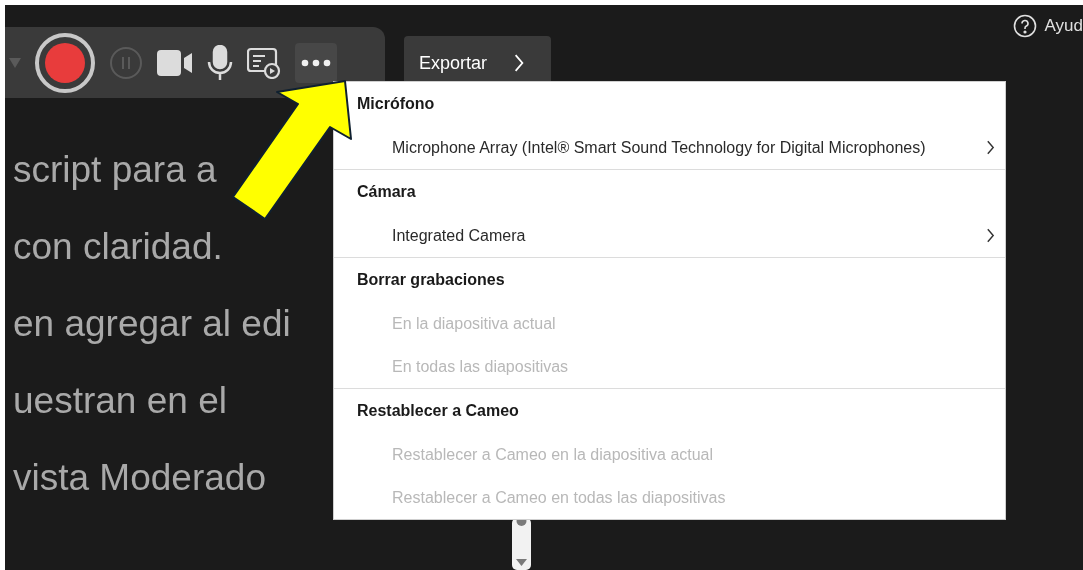  What do you see at coordinates (118, 247) in the screenshot?
I see `script-text-line: con claridad.` at bounding box center [118, 247].